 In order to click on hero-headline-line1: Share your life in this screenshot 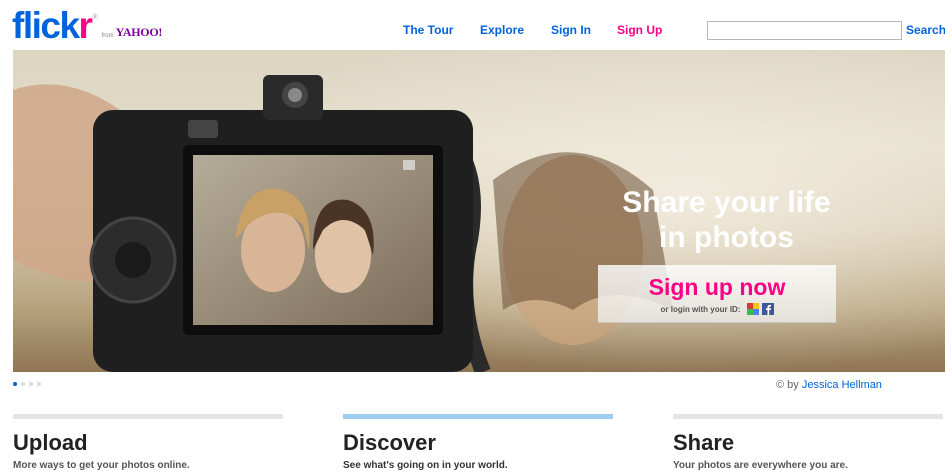, I will do `click(726, 202)`.